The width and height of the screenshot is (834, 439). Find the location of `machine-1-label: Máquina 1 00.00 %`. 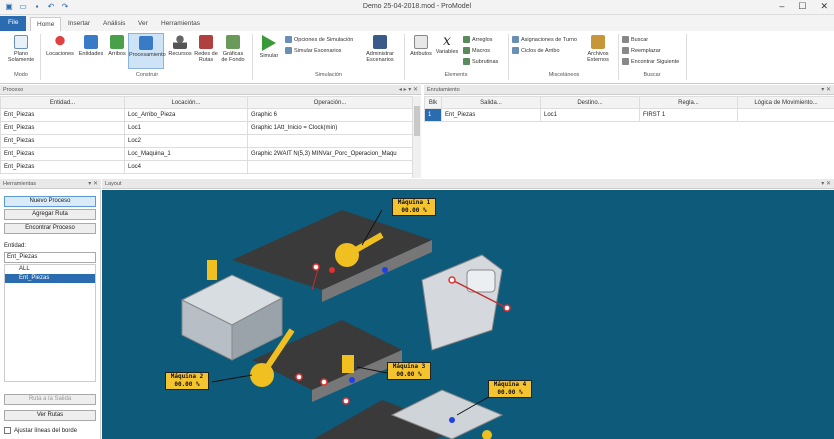

machine-1-label: Máquina 1 00.00 % is located at coordinates (414, 207).